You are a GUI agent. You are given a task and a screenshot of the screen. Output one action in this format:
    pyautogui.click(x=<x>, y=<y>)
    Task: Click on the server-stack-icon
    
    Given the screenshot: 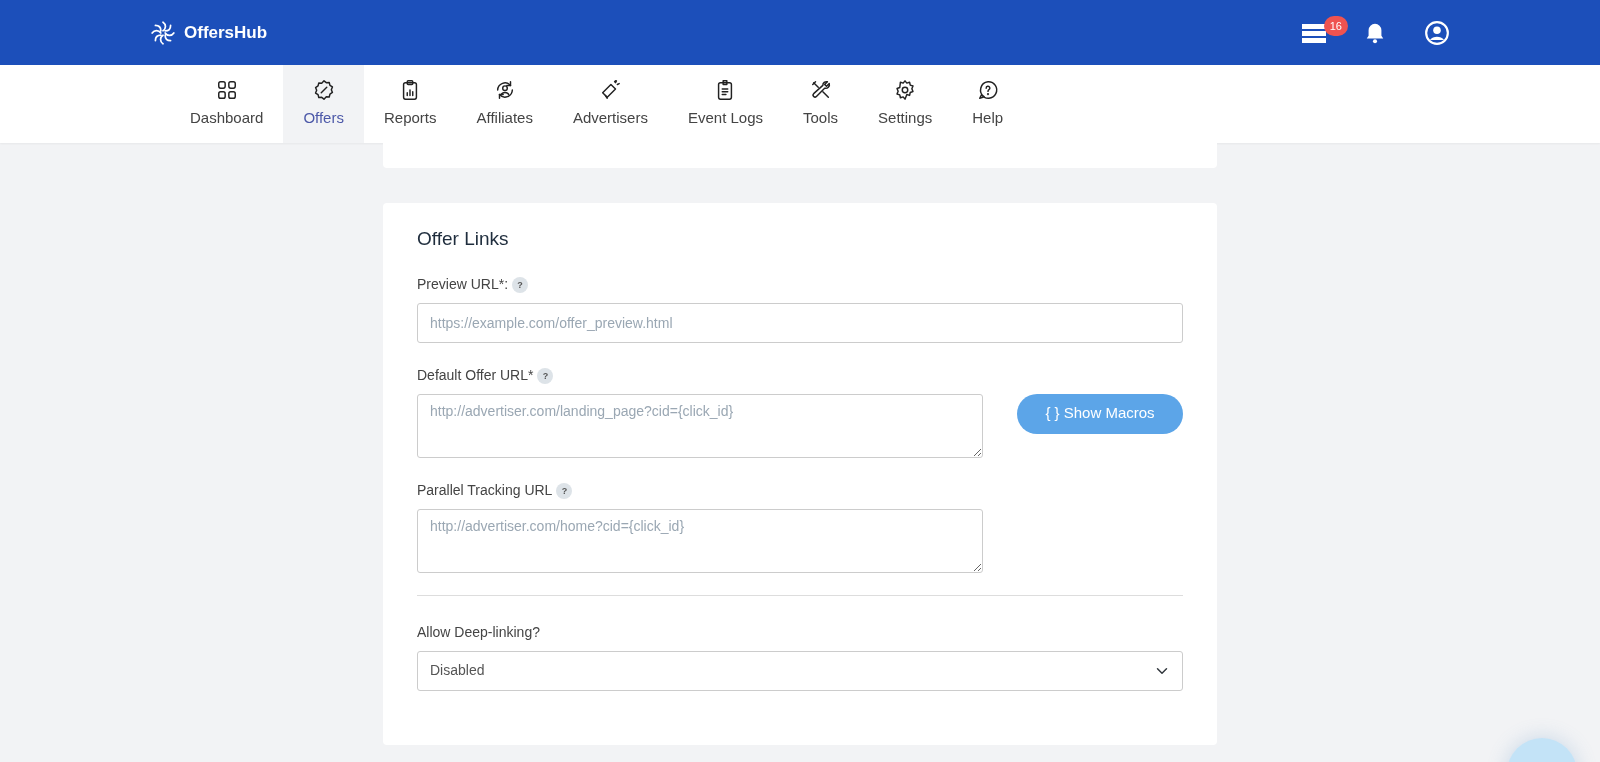 What is the action you would take?
    pyautogui.click(x=1314, y=32)
    